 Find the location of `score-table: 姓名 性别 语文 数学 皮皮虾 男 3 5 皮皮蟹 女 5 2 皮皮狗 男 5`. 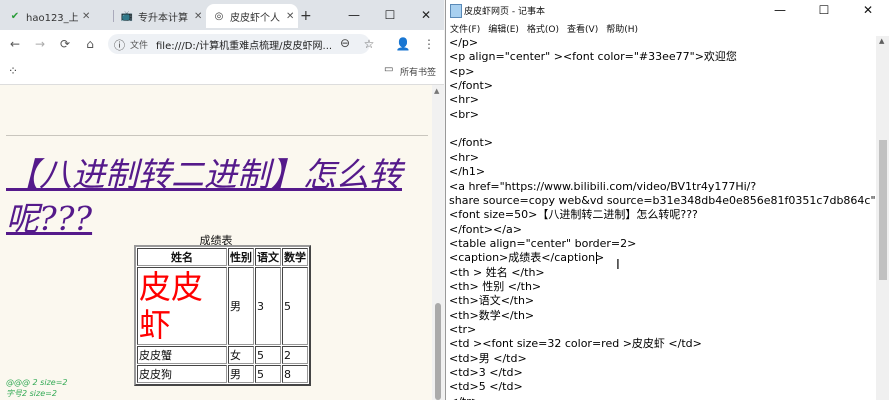

score-table: 姓名 性别 语文 数学 皮皮虾 男 3 5 皮皮蟹 女 5 2 皮皮狗 男 5 is located at coordinates (222, 315).